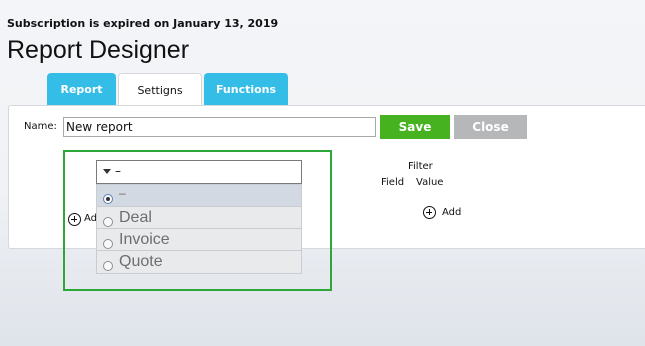 This screenshot has width=645, height=346. I want to click on tab-functions: Functions, so click(246, 89).